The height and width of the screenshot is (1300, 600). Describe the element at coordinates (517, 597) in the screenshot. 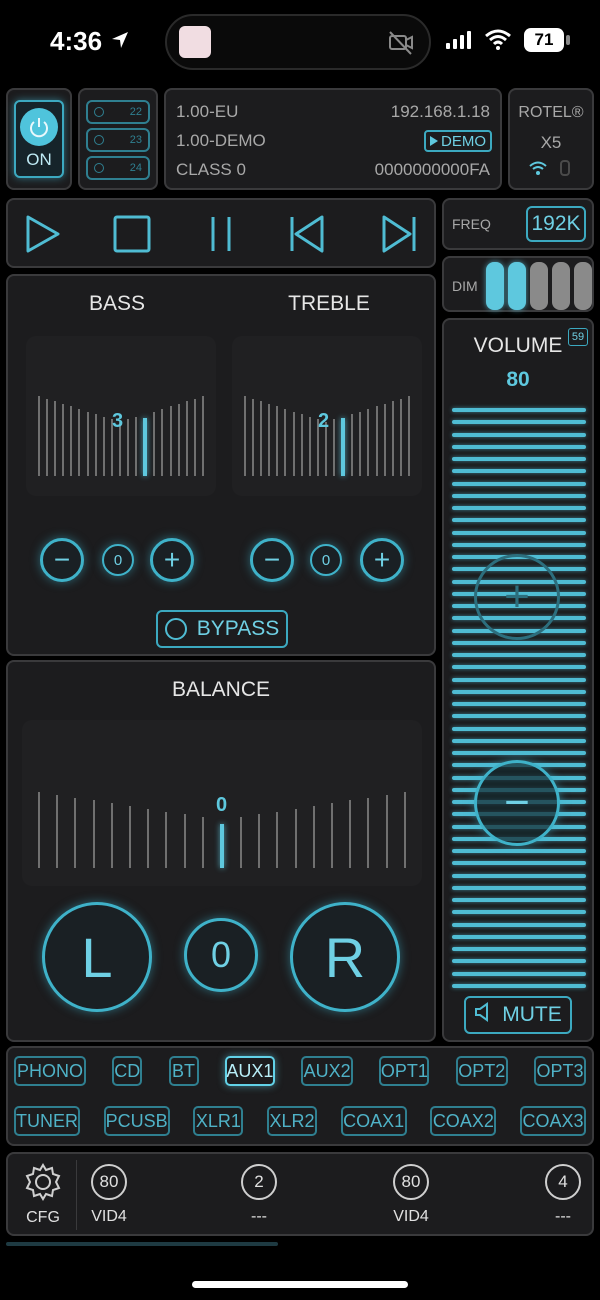

I see `volume-up-button: +` at that location.